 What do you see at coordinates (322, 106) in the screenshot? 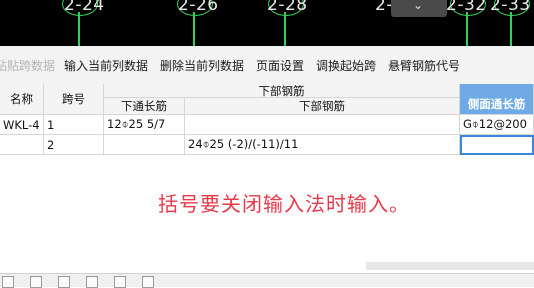
I see `column-header-bottom-rebar: 下部钢筋` at bounding box center [322, 106].